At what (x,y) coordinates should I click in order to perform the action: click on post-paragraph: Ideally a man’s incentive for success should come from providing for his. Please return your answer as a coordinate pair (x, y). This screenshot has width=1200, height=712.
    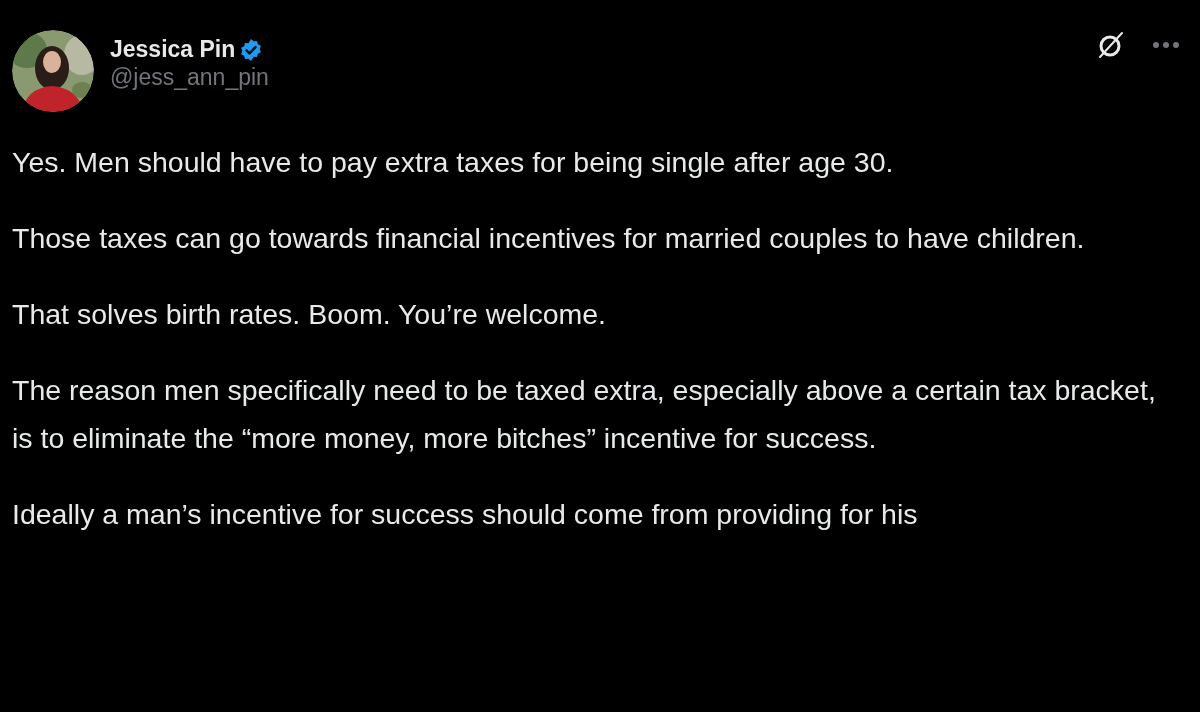
    Looking at the image, I should click on (465, 514).